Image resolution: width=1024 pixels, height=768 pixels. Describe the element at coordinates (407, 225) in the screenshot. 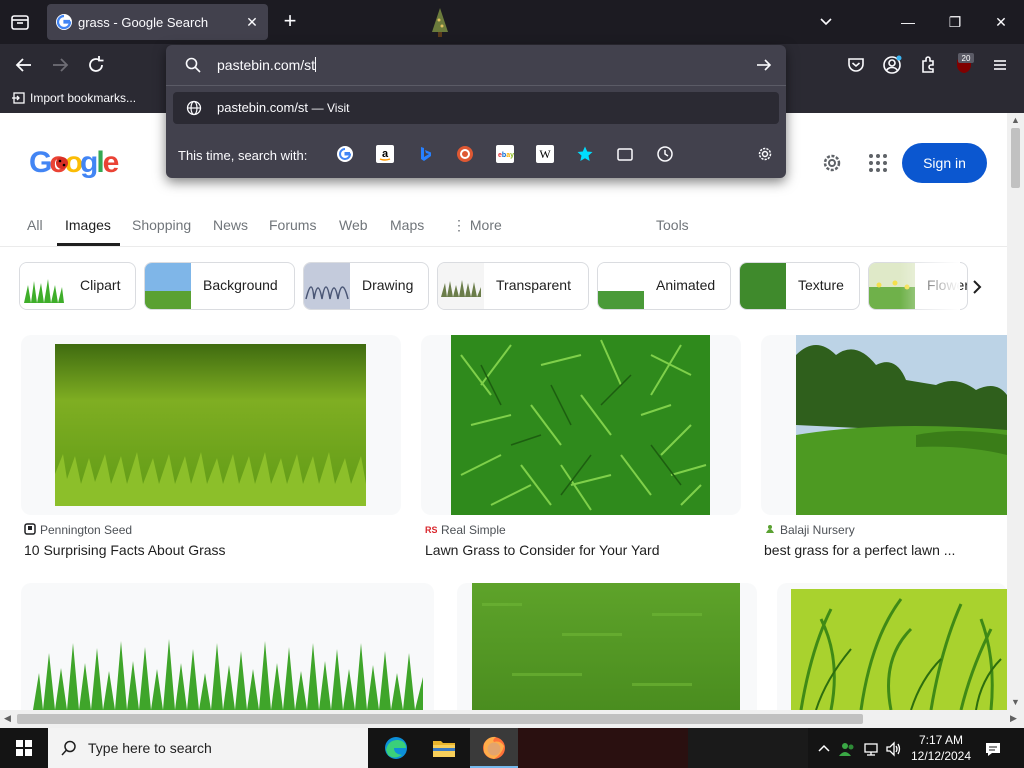

I see `tab-maps: Maps` at that location.